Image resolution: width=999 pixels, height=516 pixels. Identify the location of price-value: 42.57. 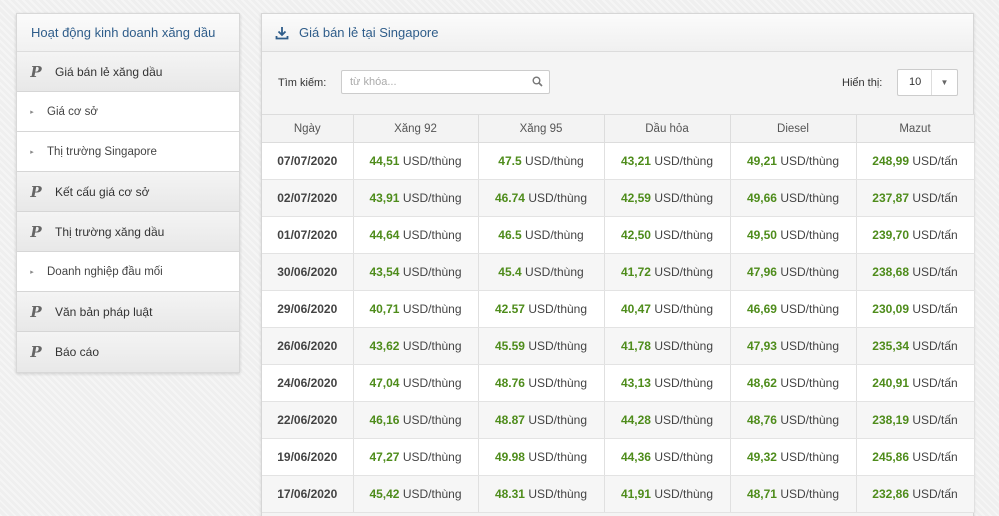
(509, 309).